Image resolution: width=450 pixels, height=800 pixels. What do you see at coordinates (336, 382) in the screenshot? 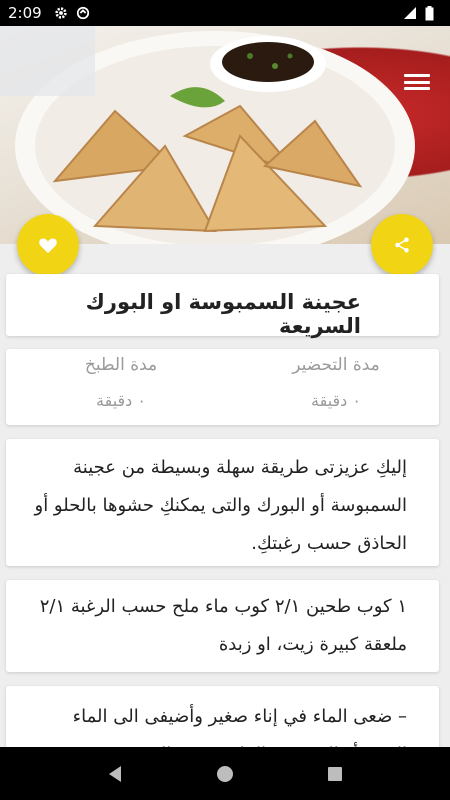
I see `prep-time: مدة التحضير ٠ دقيقة` at bounding box center [336, 382].